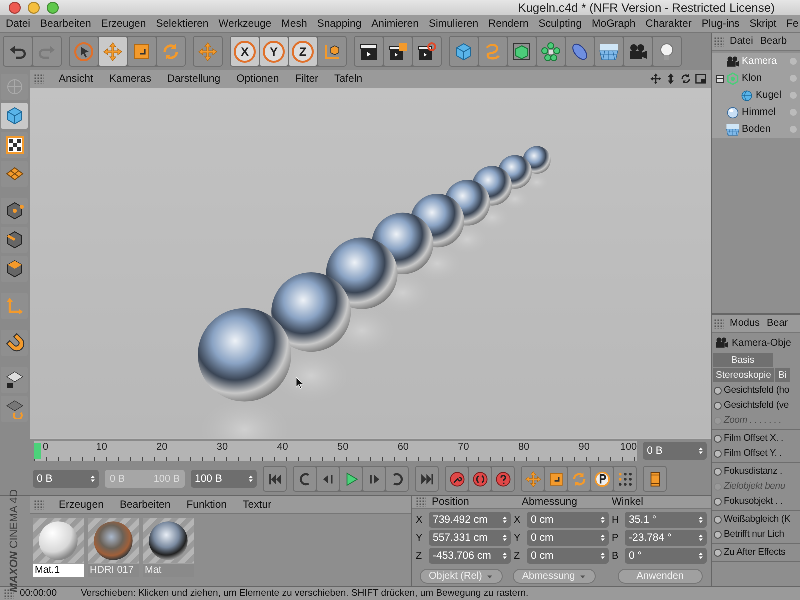 The height and width of the screenshot is (600, 800). What do you see at coordinates (756, 405) in the screenshot?
I see `property-label: Gesichtsfeld (ve` at bounding box center [756, 405].